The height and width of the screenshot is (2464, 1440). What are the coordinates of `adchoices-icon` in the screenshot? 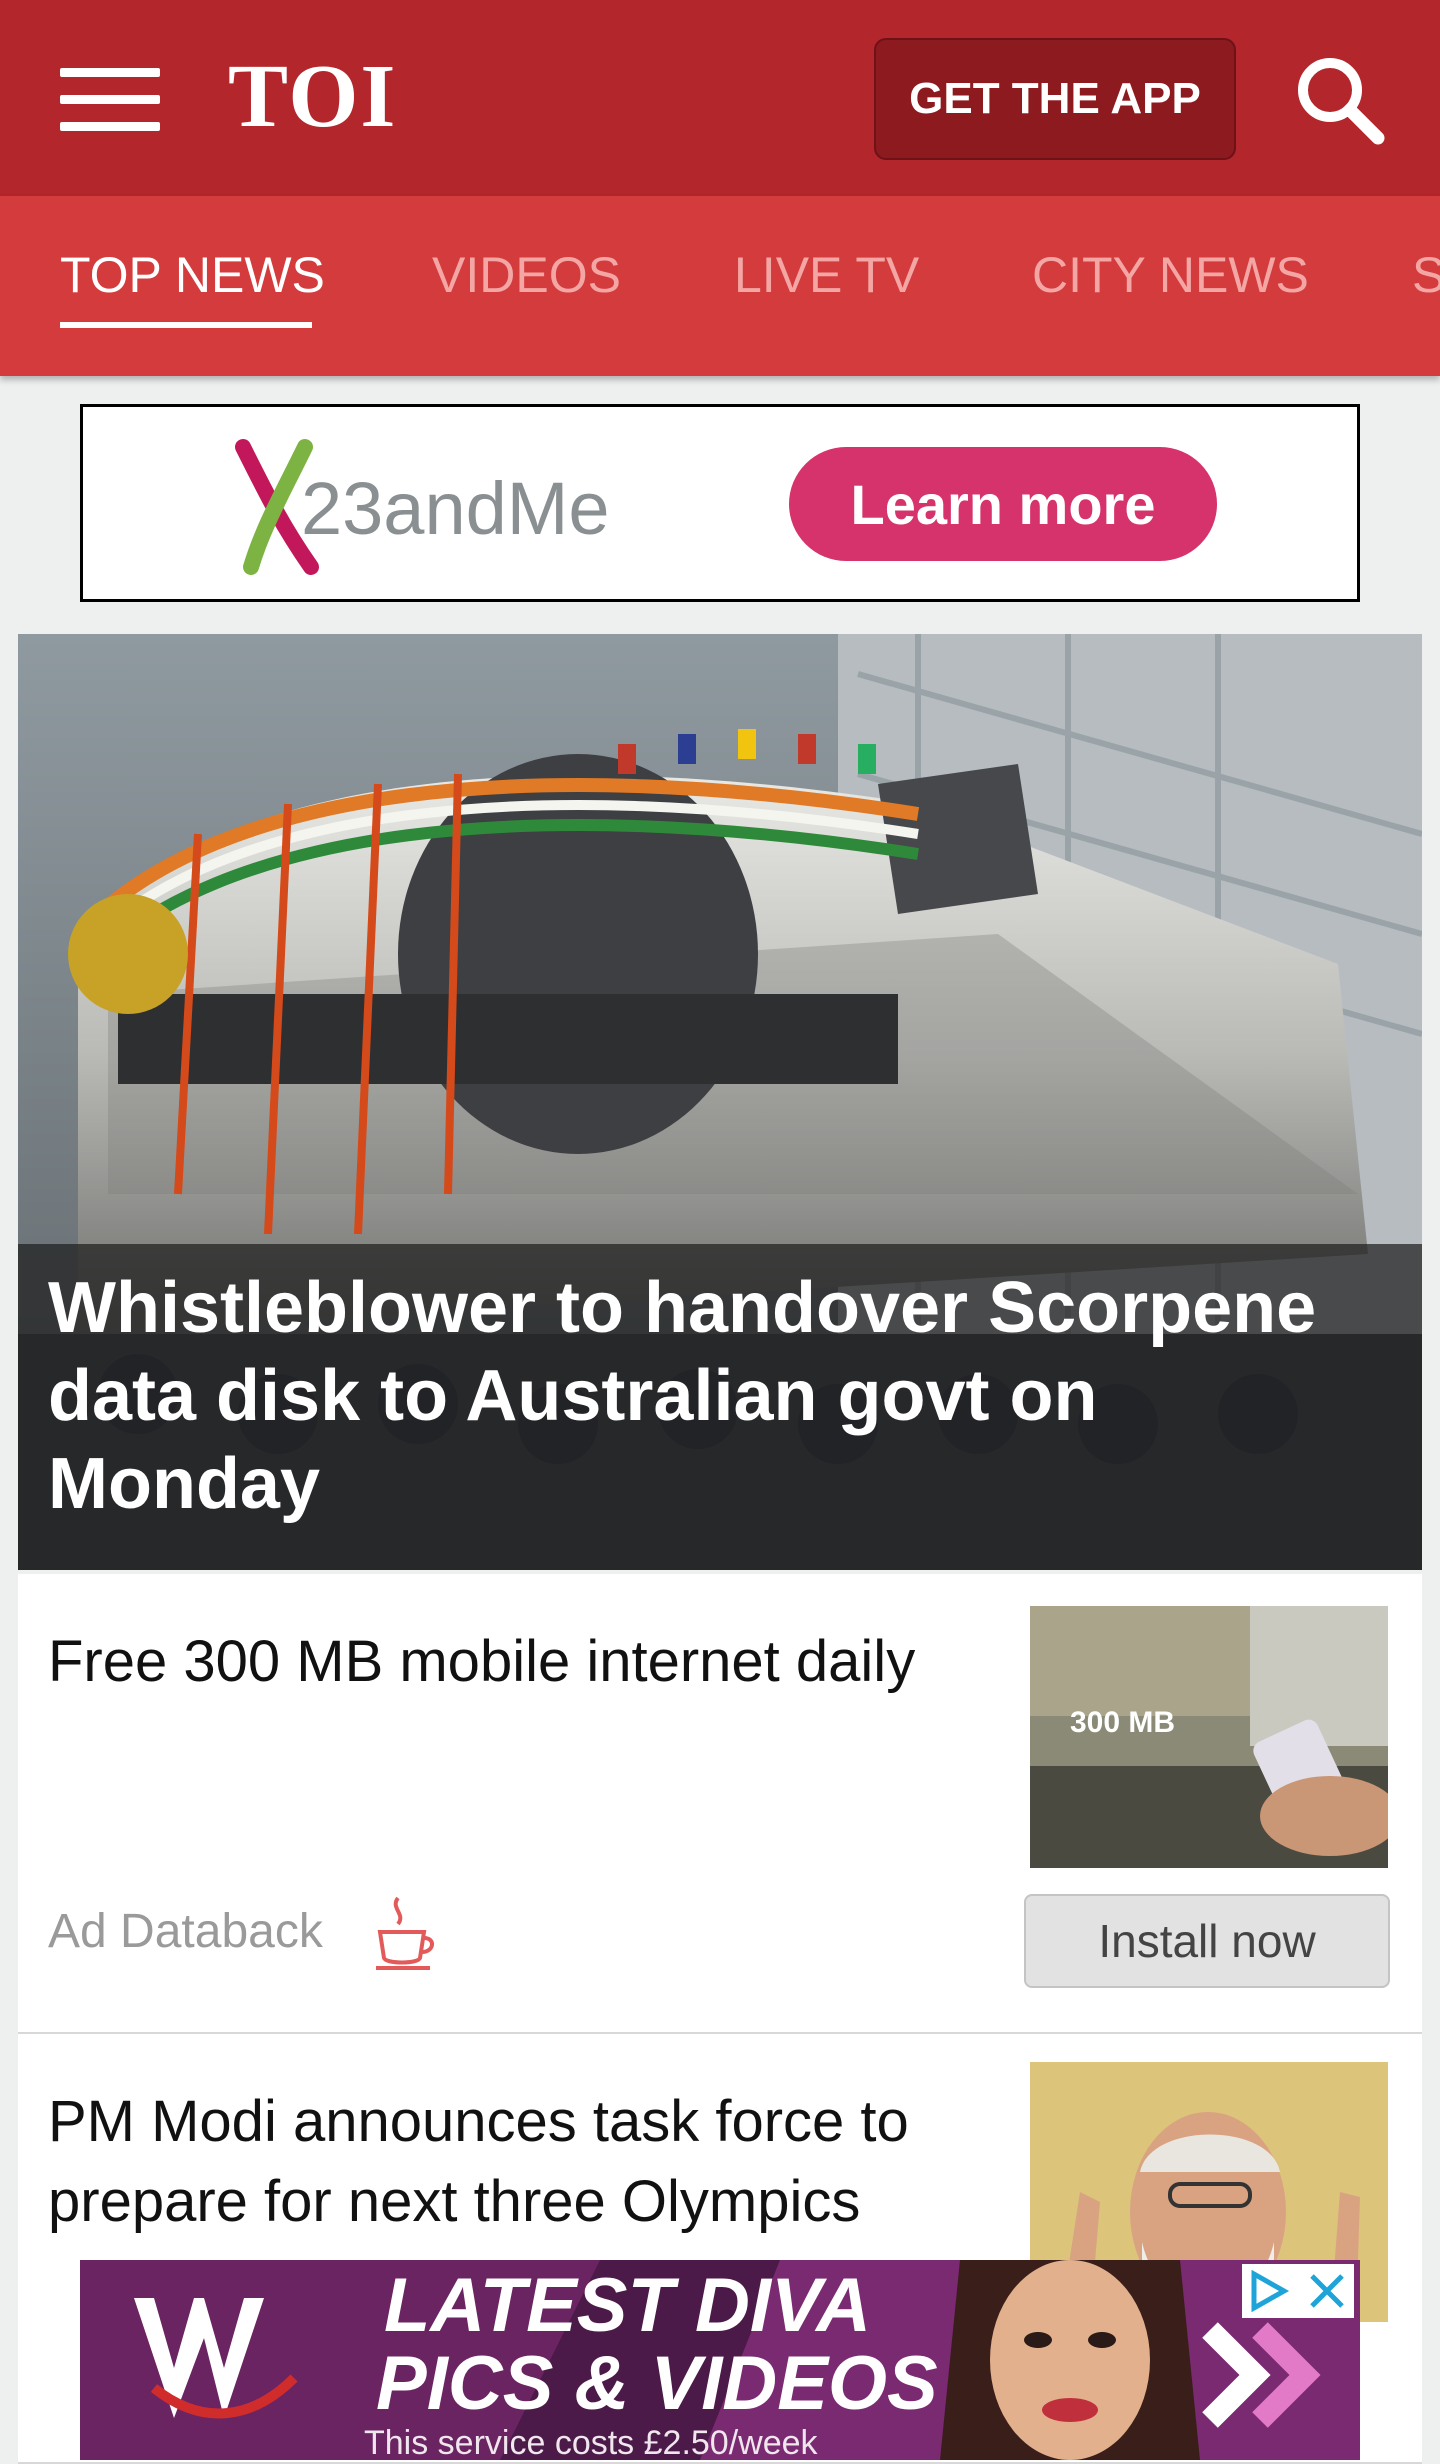 It's located at (1270, 2291).